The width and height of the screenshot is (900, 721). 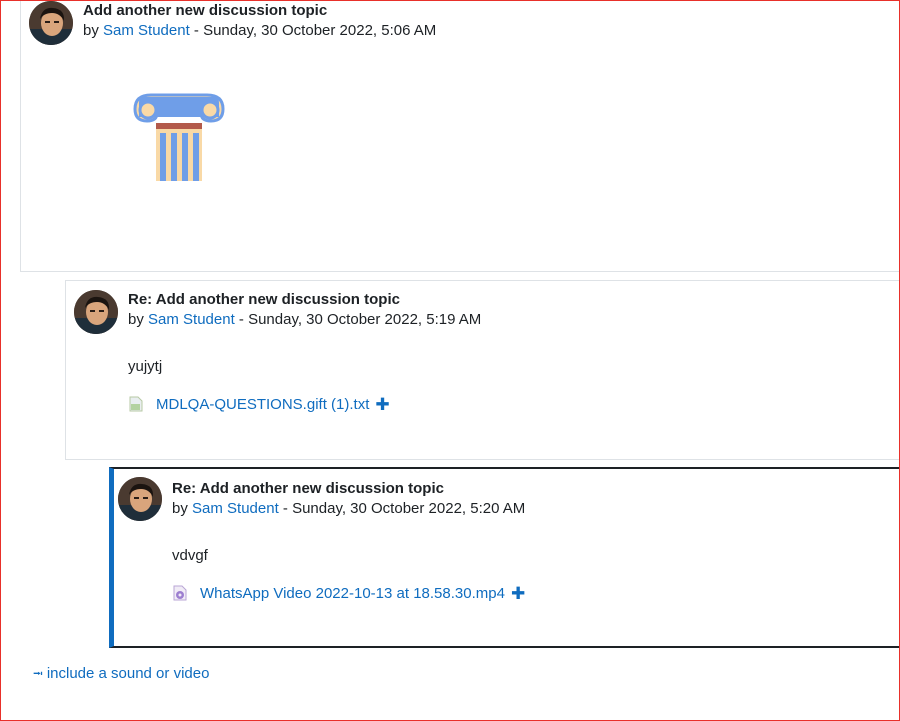 What do you see at coordinates (179, 137) in the screenshot?
I see `column-image` at bounding box center [179, 137].